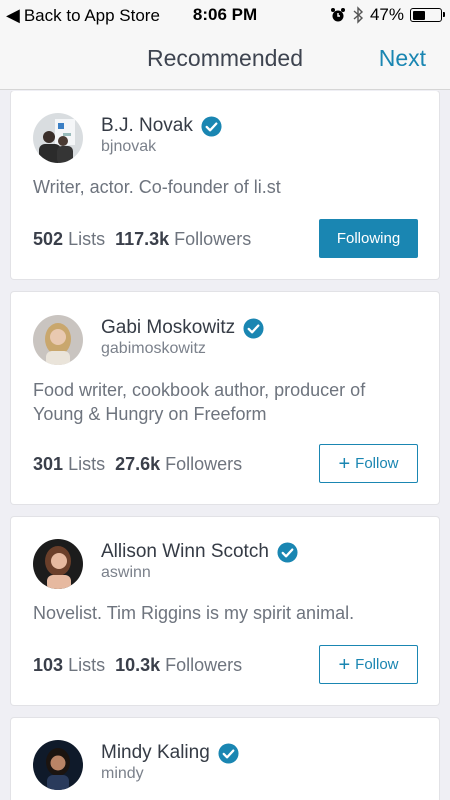  I want to click on name-row: Gabi Moskowitz, so click(182, 328).